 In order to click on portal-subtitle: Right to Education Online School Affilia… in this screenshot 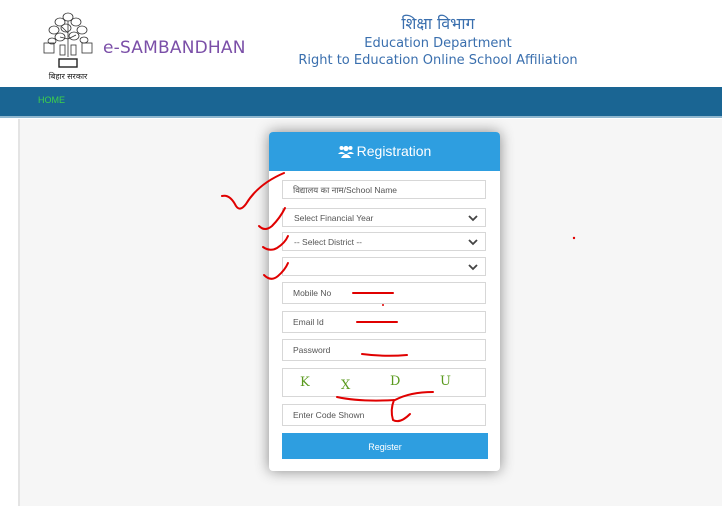, I will do `click(438, 60)`.